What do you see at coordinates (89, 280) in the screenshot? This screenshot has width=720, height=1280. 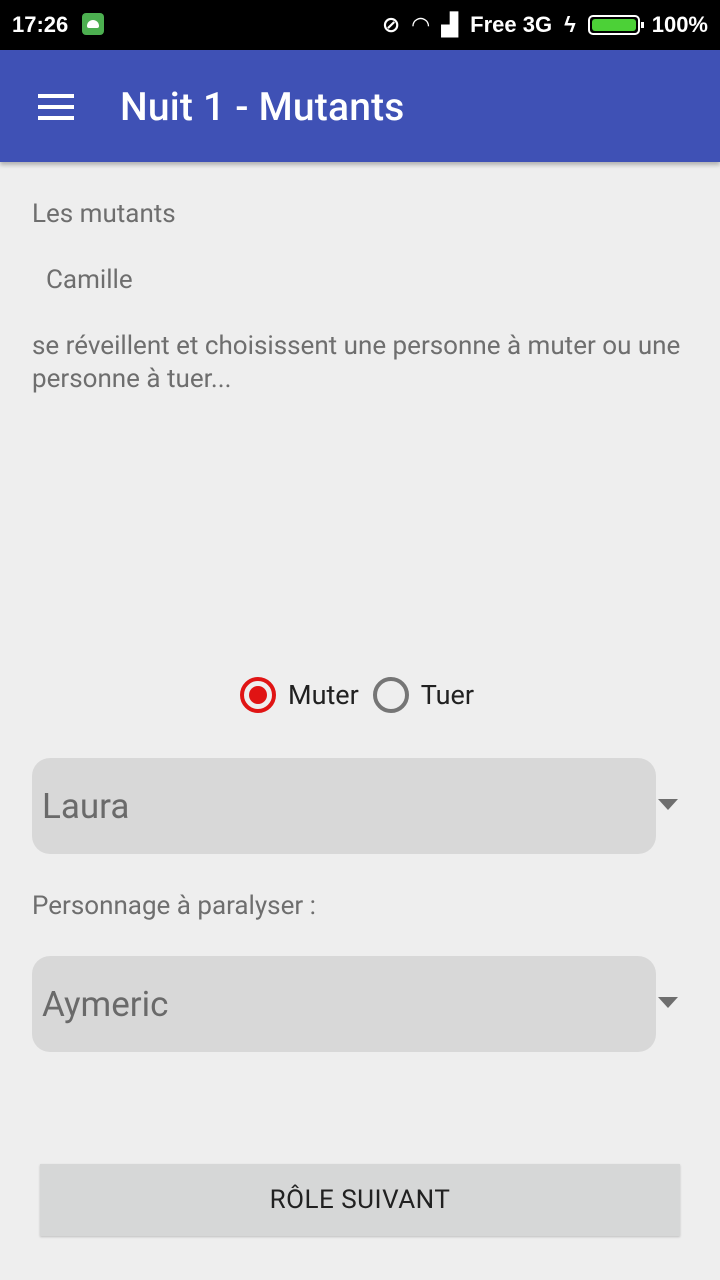 I see `mutant-player-name: Camille` at bounding box center [89, 280].